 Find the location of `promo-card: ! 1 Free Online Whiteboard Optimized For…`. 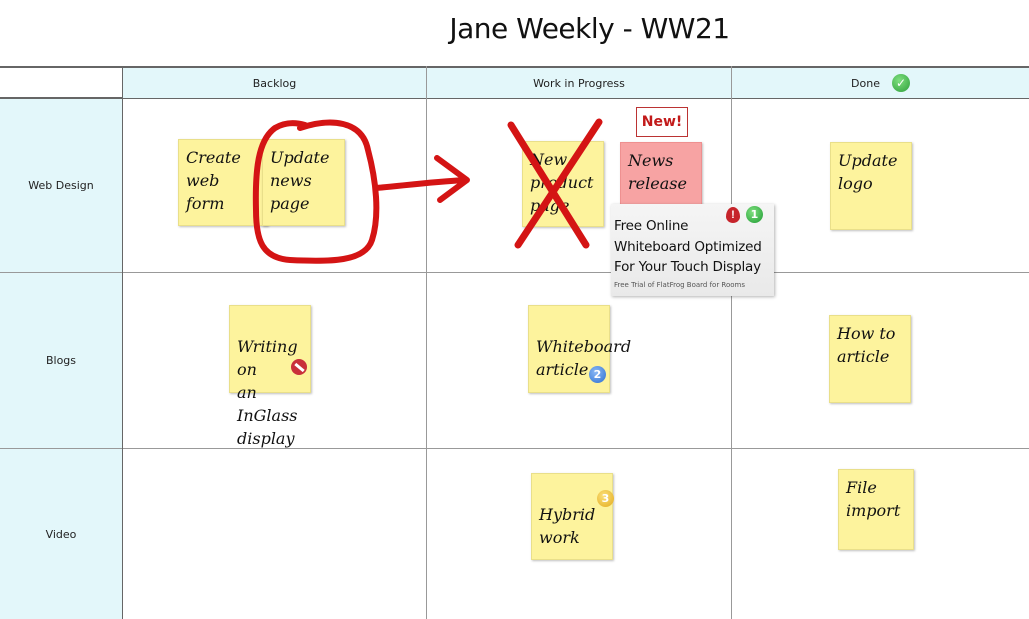

promo-card: ! 1 Free Online Whiteboard Optimized For… is located at coordinates (692, 250).